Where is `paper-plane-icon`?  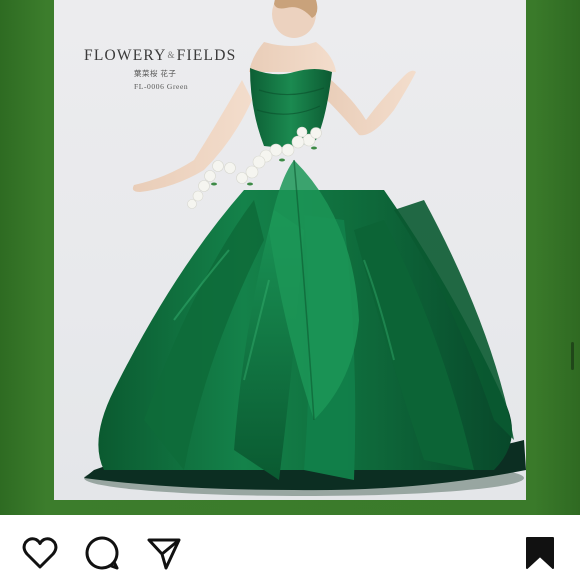 paper-plane-icon is located at coordinates (164, 554).